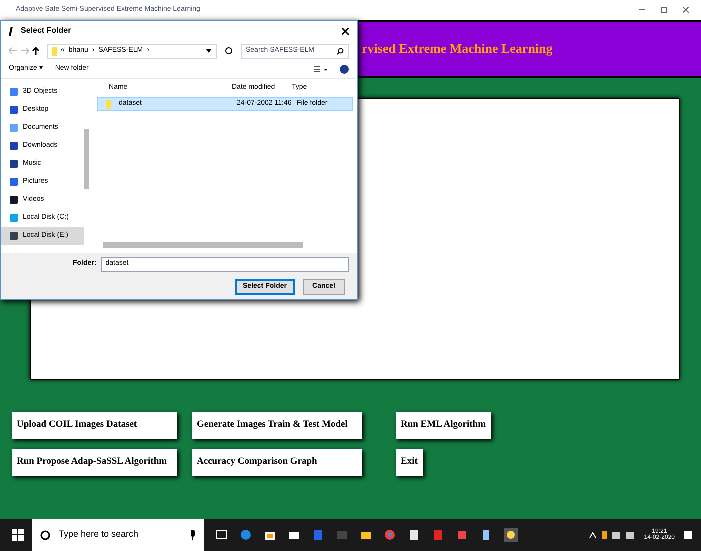 The width and height of the screenshot is (701, 551). Describe the element at coordinates (462, 535) in the screenshot. I see `paint-icon` at that location.